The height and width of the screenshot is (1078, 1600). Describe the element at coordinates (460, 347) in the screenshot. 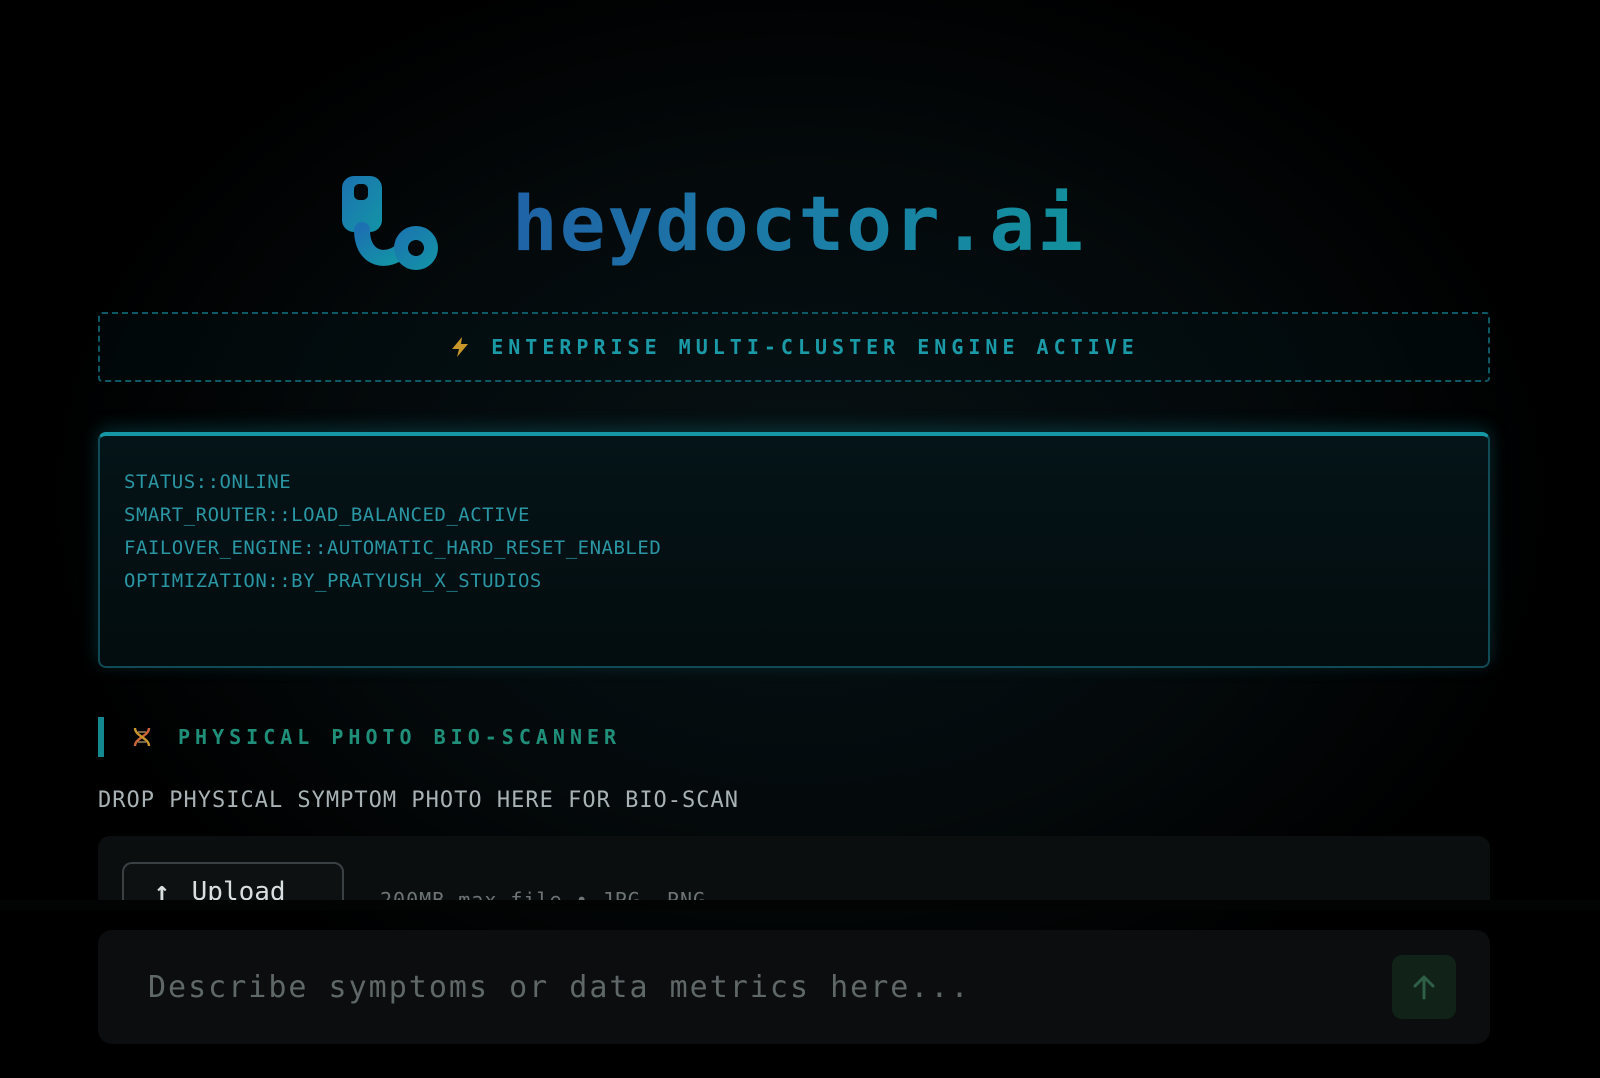

I see `lightning-bolt-icon` at that location.